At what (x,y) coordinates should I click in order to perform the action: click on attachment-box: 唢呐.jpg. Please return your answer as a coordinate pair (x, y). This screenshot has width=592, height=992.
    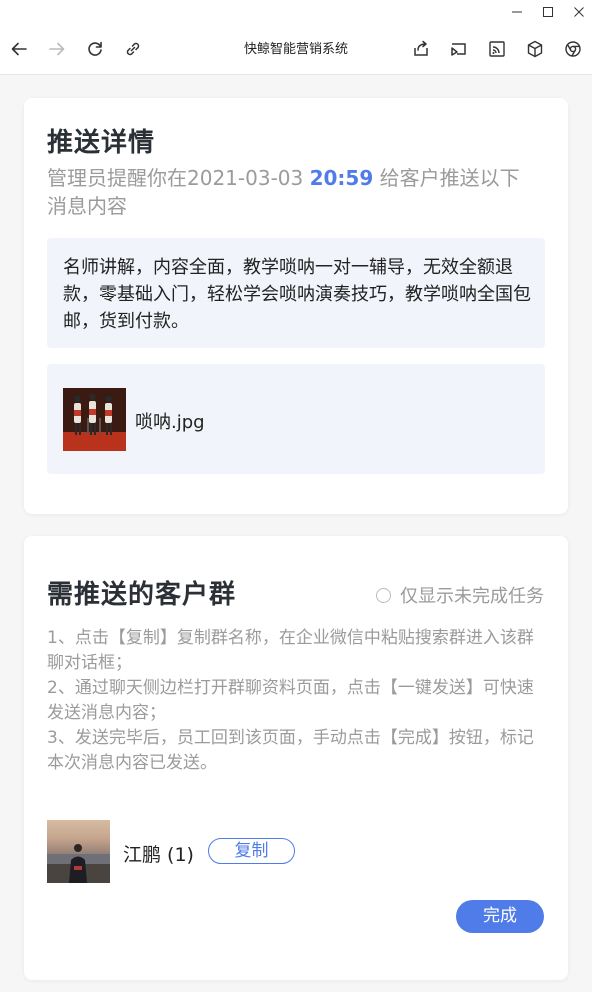
    Looking at the image, I should click on (296, 419).